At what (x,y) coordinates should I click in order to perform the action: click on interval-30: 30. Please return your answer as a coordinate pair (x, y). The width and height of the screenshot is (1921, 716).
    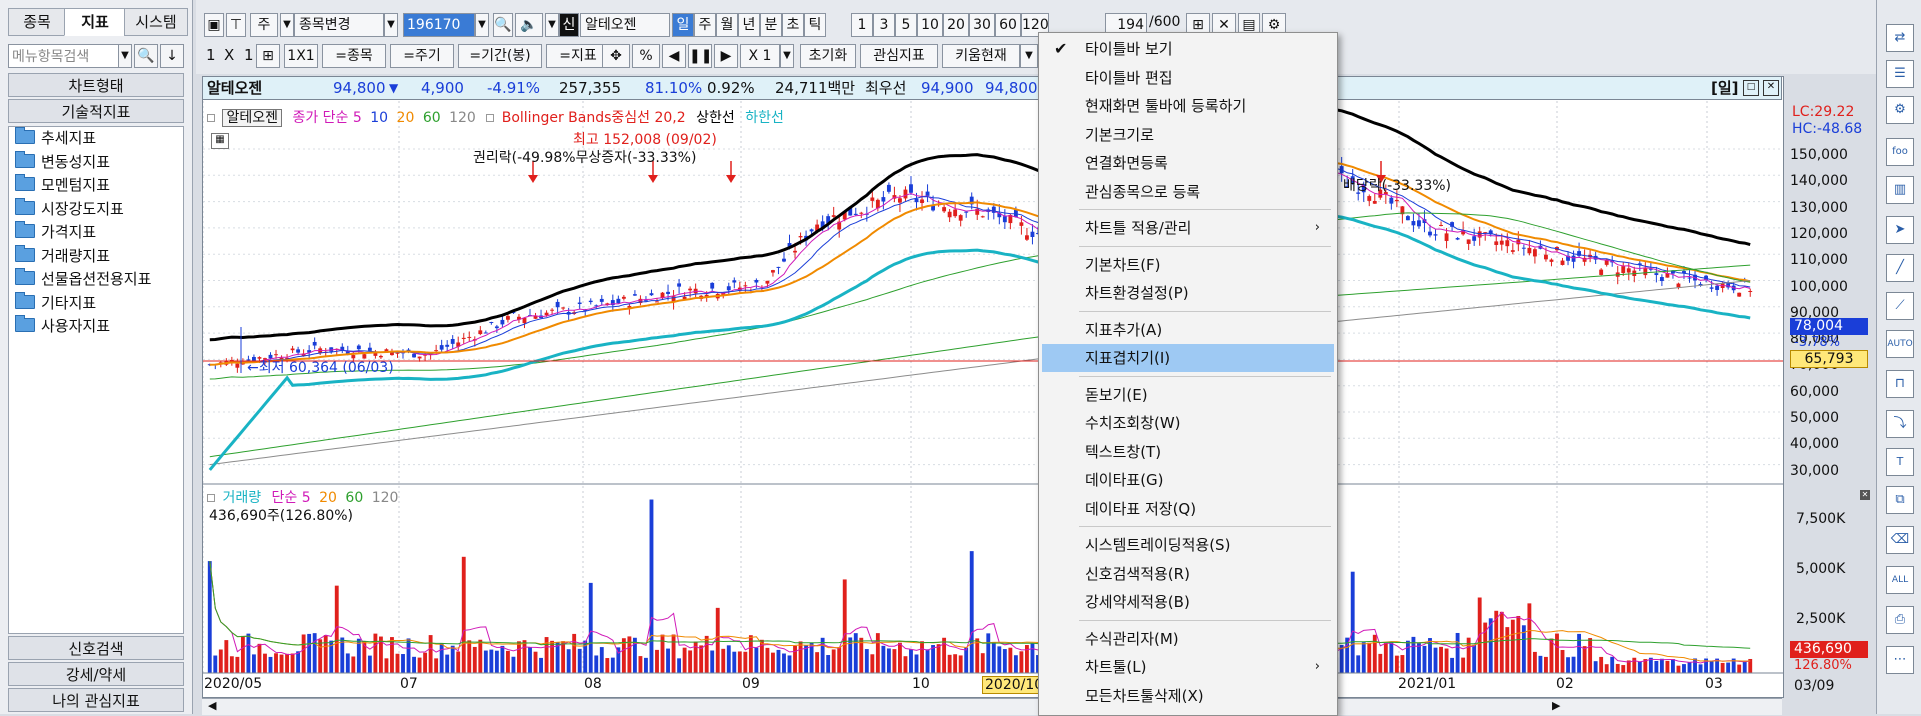
    Looking at the image, I should click on (982, 25).